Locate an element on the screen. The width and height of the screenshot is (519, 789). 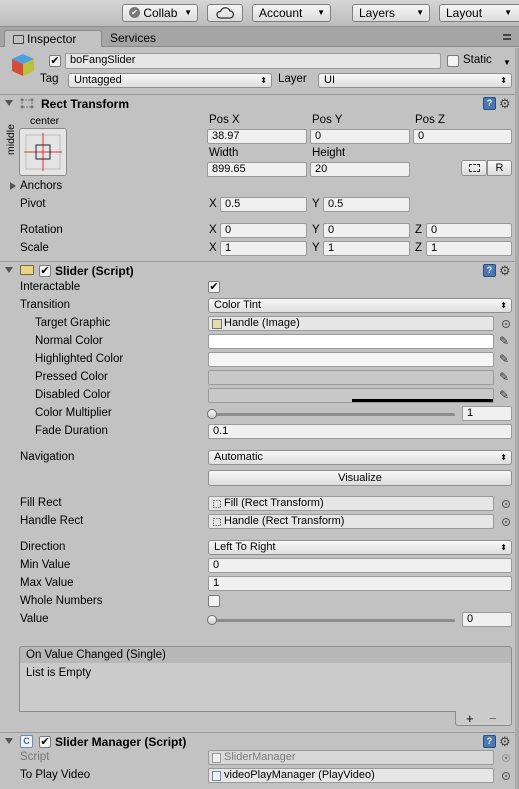
collab-button: ✔ Collab ▼ is located at coordinates (160, 13).